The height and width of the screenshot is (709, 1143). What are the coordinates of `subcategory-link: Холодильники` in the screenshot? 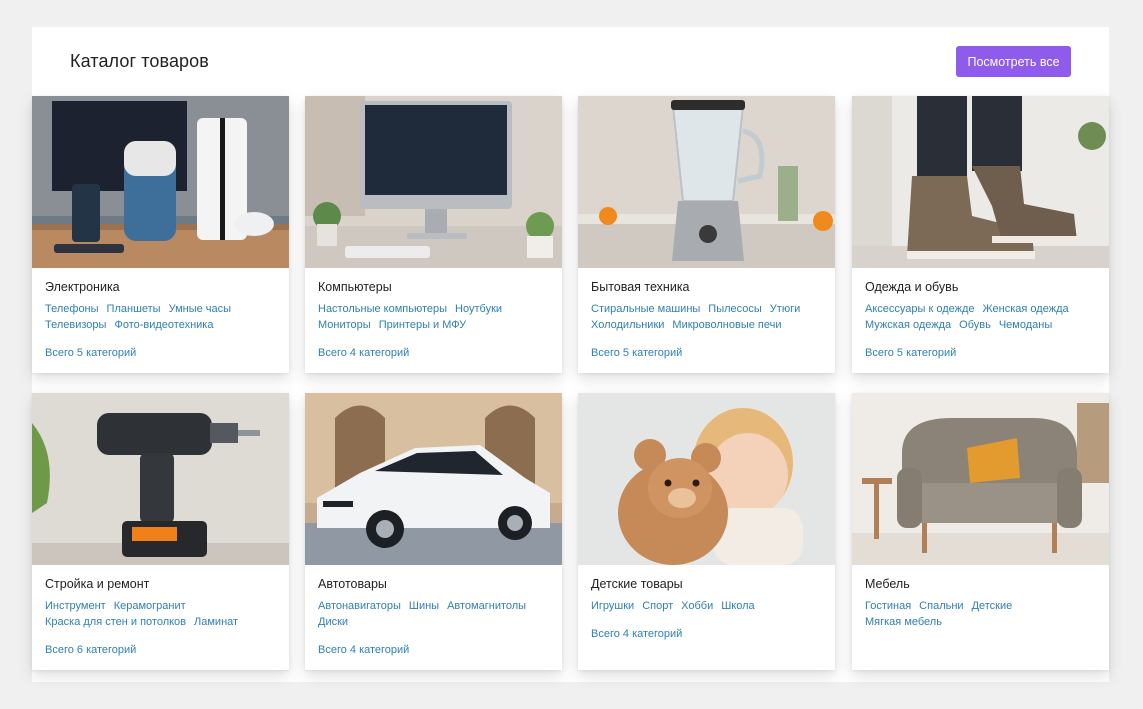 It's located at (627, 325).